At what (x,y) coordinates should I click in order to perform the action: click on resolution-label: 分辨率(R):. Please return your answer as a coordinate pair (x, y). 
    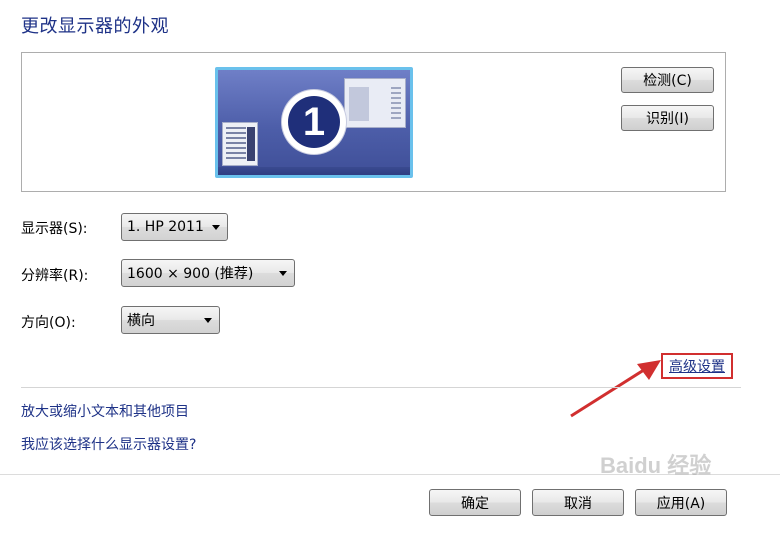
    Looking at the image, I should click on (55, 276).